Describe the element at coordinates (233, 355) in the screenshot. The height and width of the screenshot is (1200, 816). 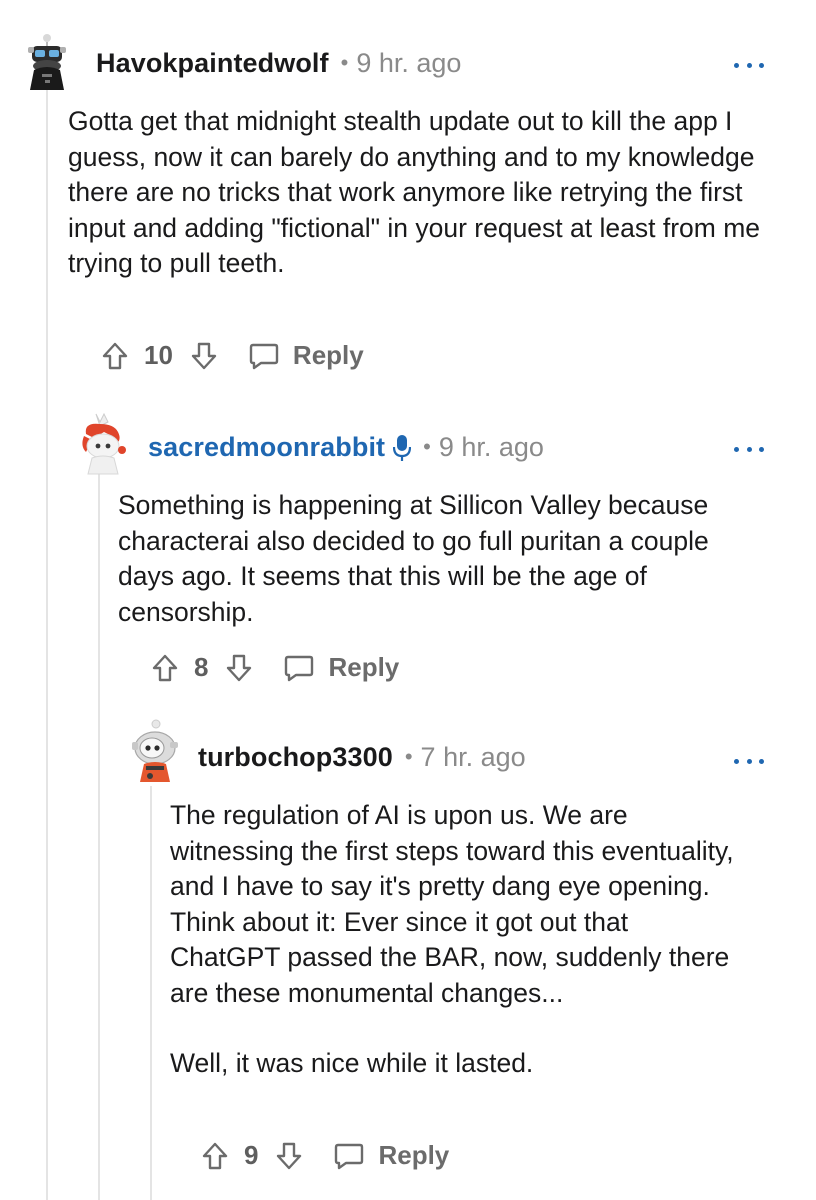
I see `comment-actions: 10 Reply` at that location.